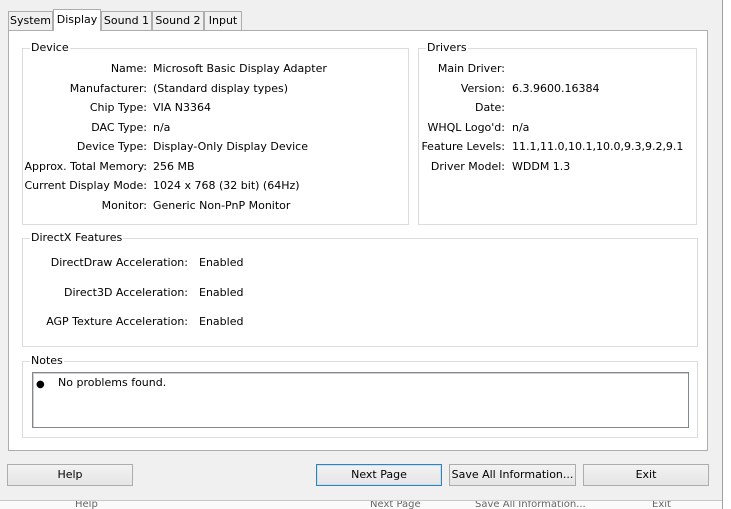  Describe the element at coordinates (128, 68) in the screenshot. I see `name-label: Name:` at that location.